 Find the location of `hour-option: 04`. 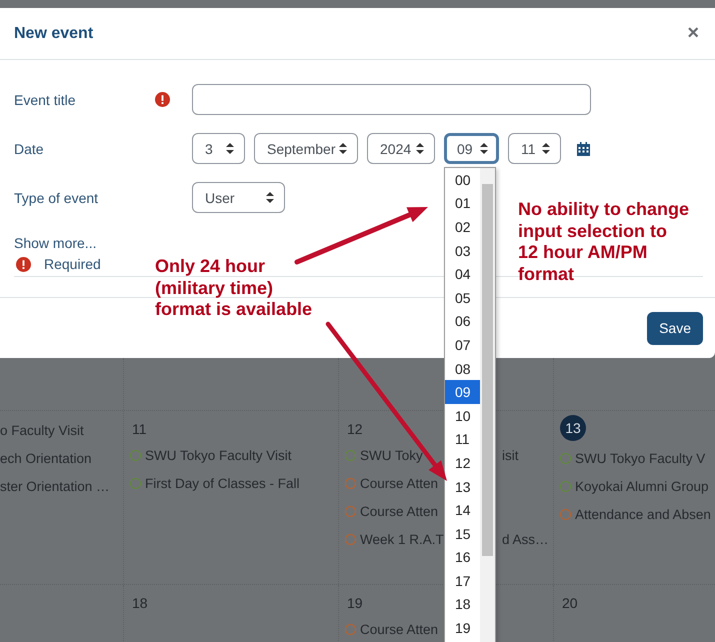

hour-option: 04 is located at coordinates (462, 274).